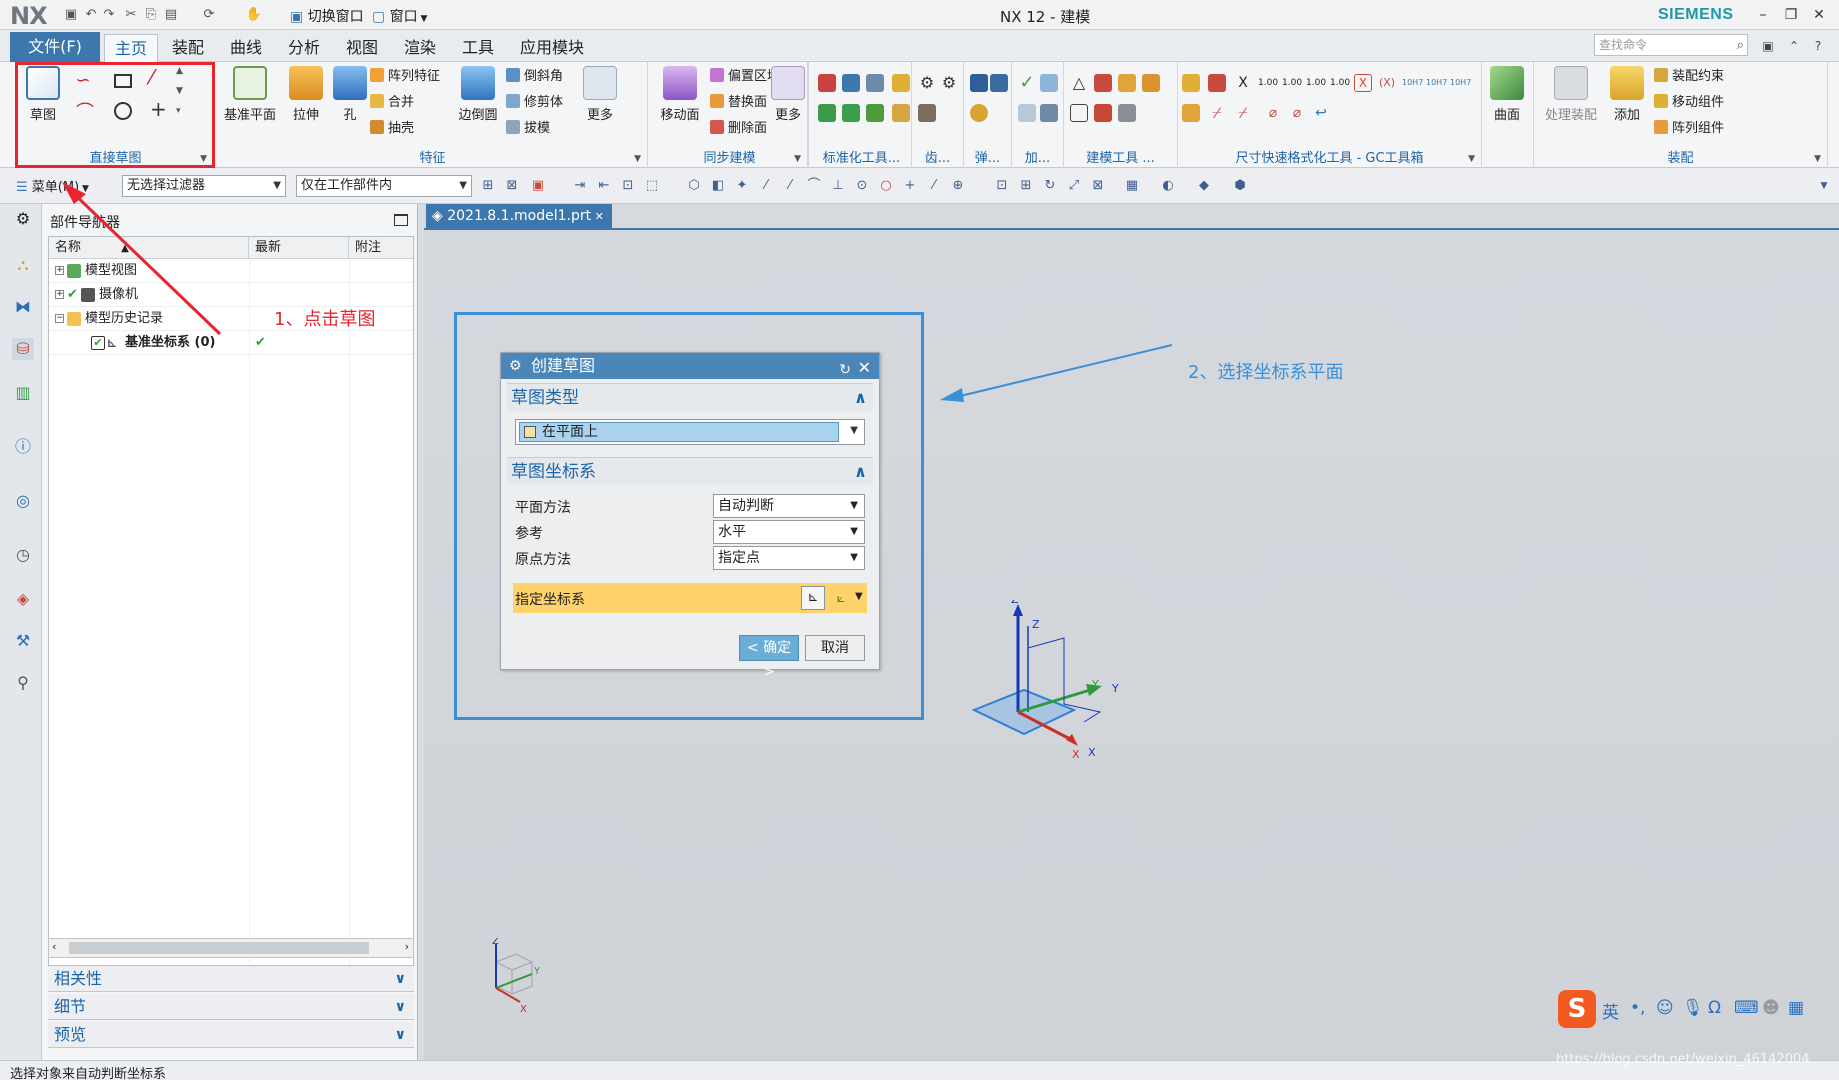 Image resolution: width=1839 pixels, height=1080 pixels. Describe the element at coordinates (553, 472) in the screenshot. I see `section-sketch-csys-label: 草图坐标系` at that location.